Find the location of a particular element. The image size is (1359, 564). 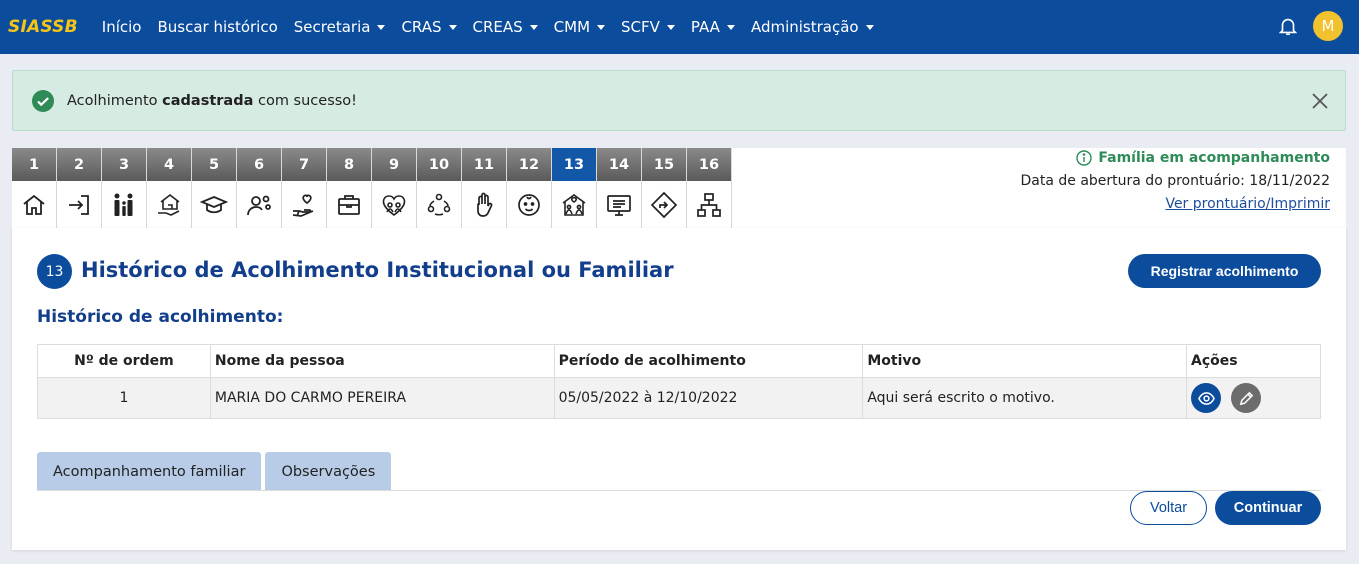

bottom-tabs: Acompanhamento familiar Observações is located at coordinates (216, 471).